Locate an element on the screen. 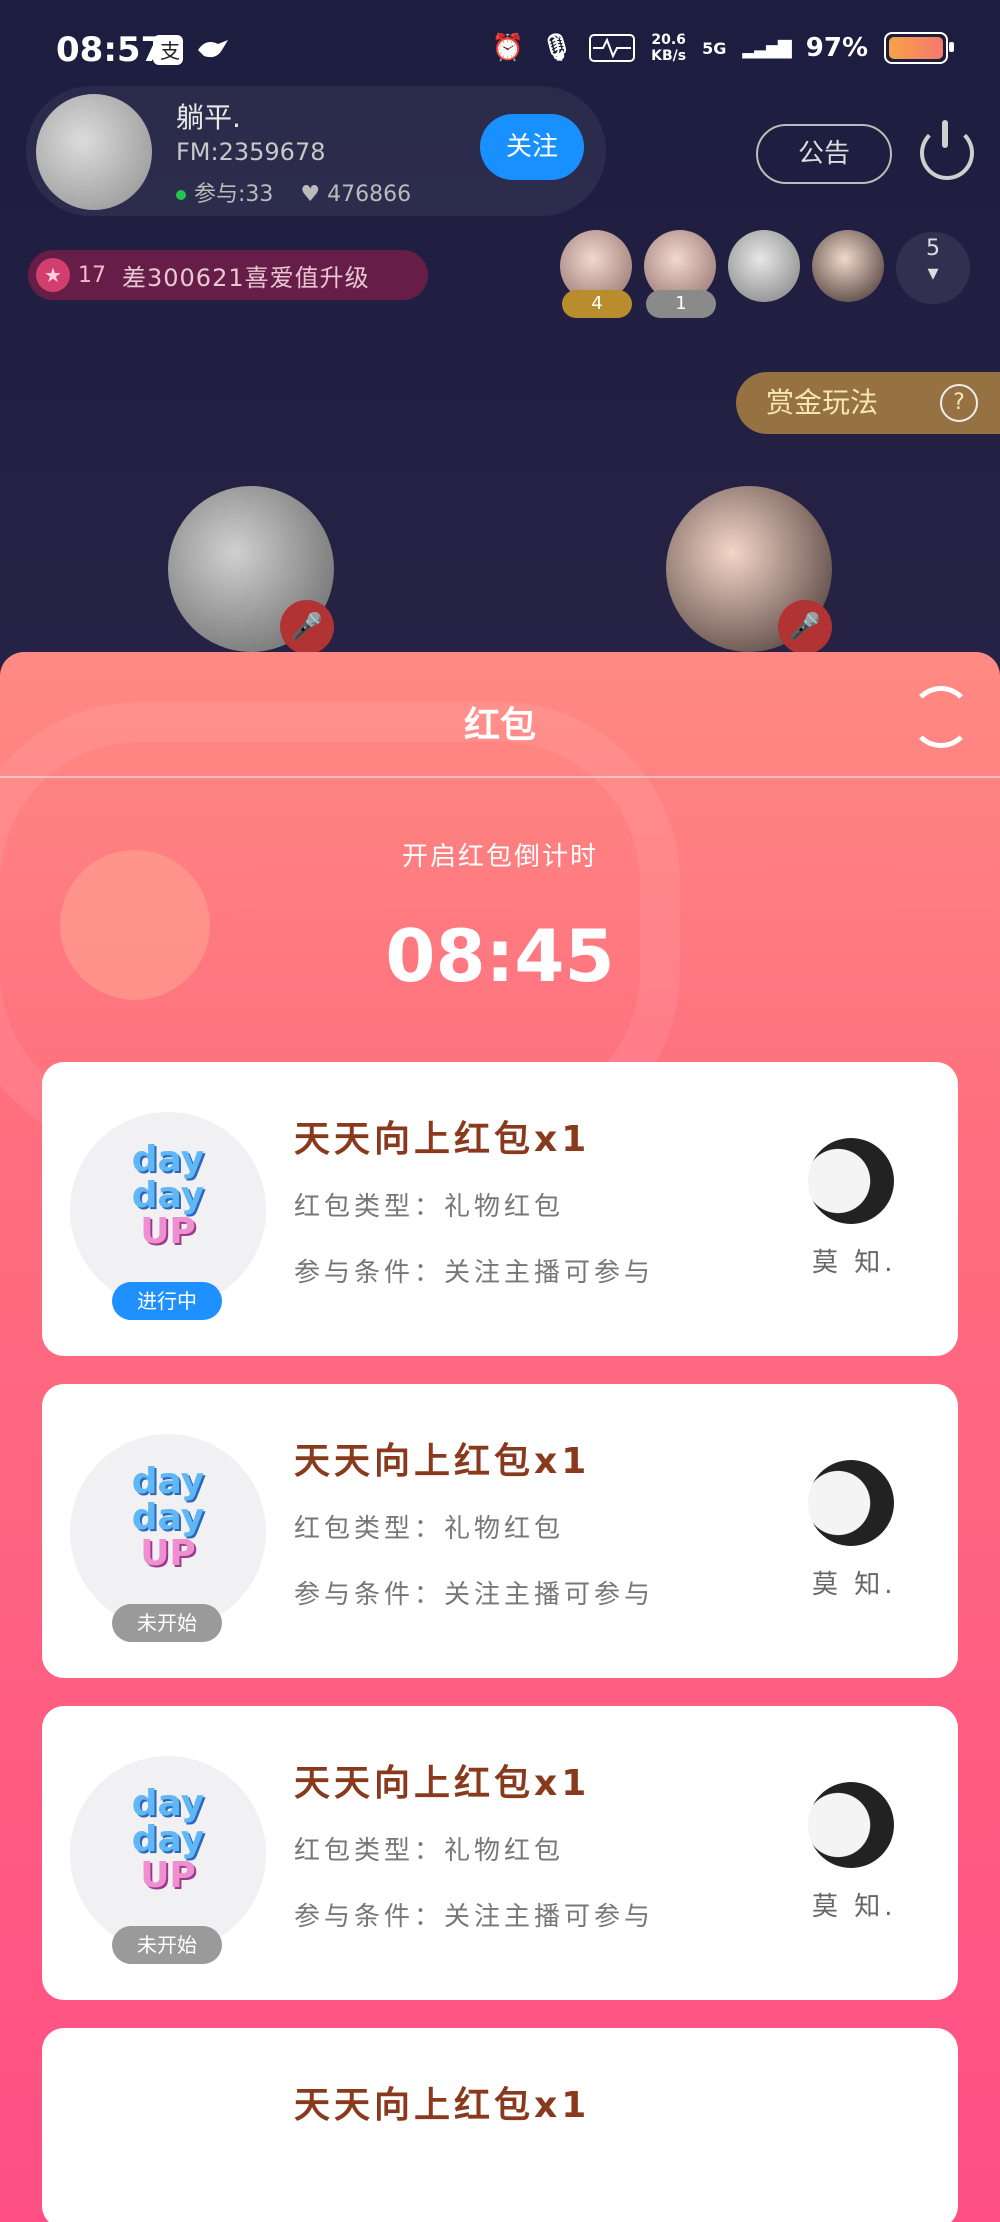 Image resolution: width=1000 pixels, height=2222 pixels. alarm-icon: ⏰ is located at coordinates (508, 48).